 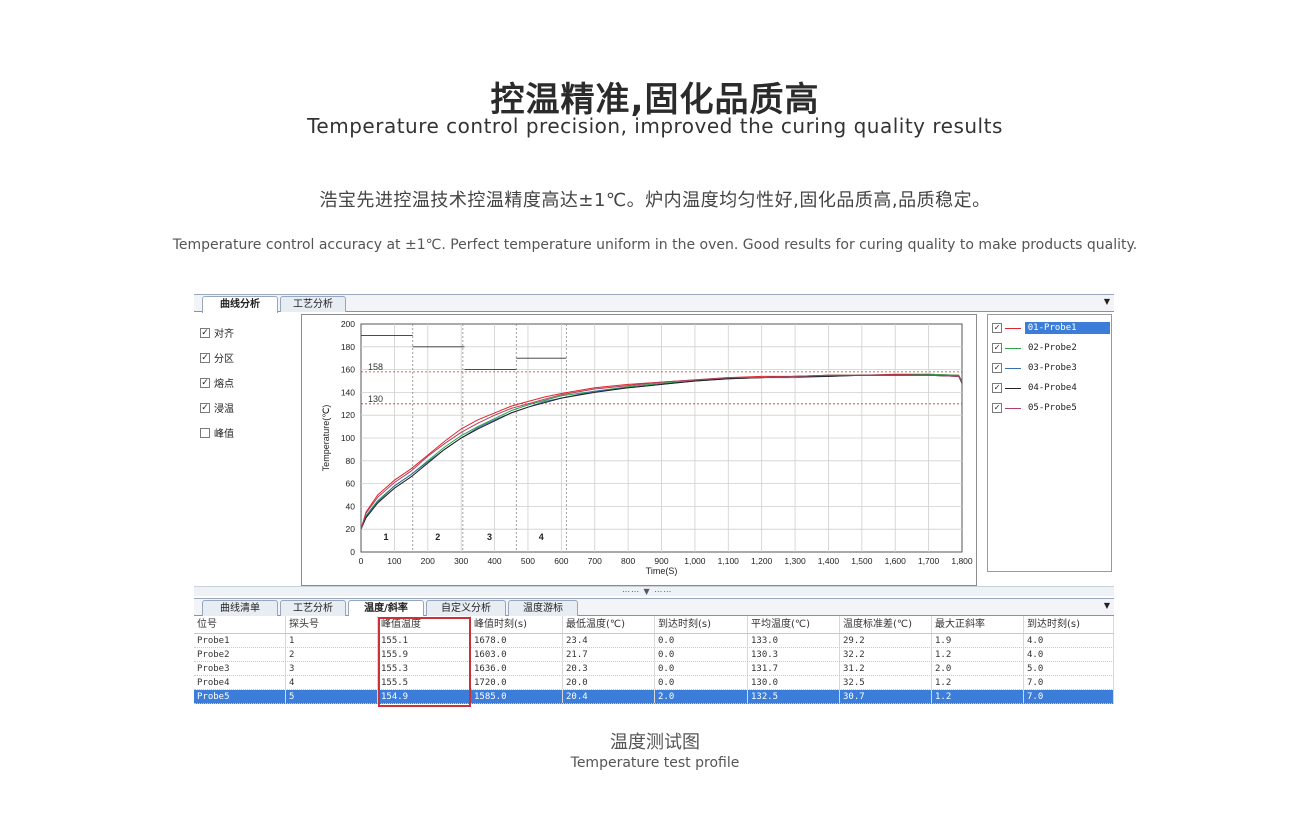 I want to click on panel-splitter: ⋯⋯ ▼ ⋯⋯, so click(x=654, y=591).